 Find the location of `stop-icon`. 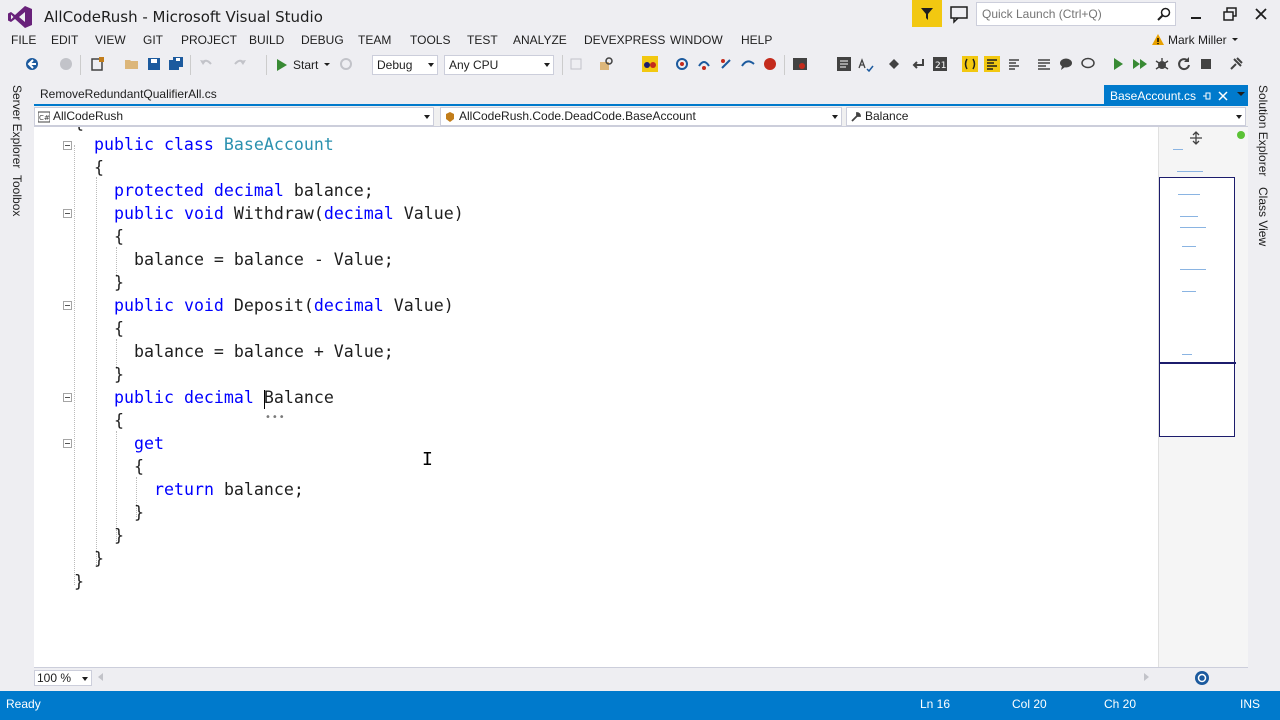

stop-icon is located at coordinates (1206, 64).